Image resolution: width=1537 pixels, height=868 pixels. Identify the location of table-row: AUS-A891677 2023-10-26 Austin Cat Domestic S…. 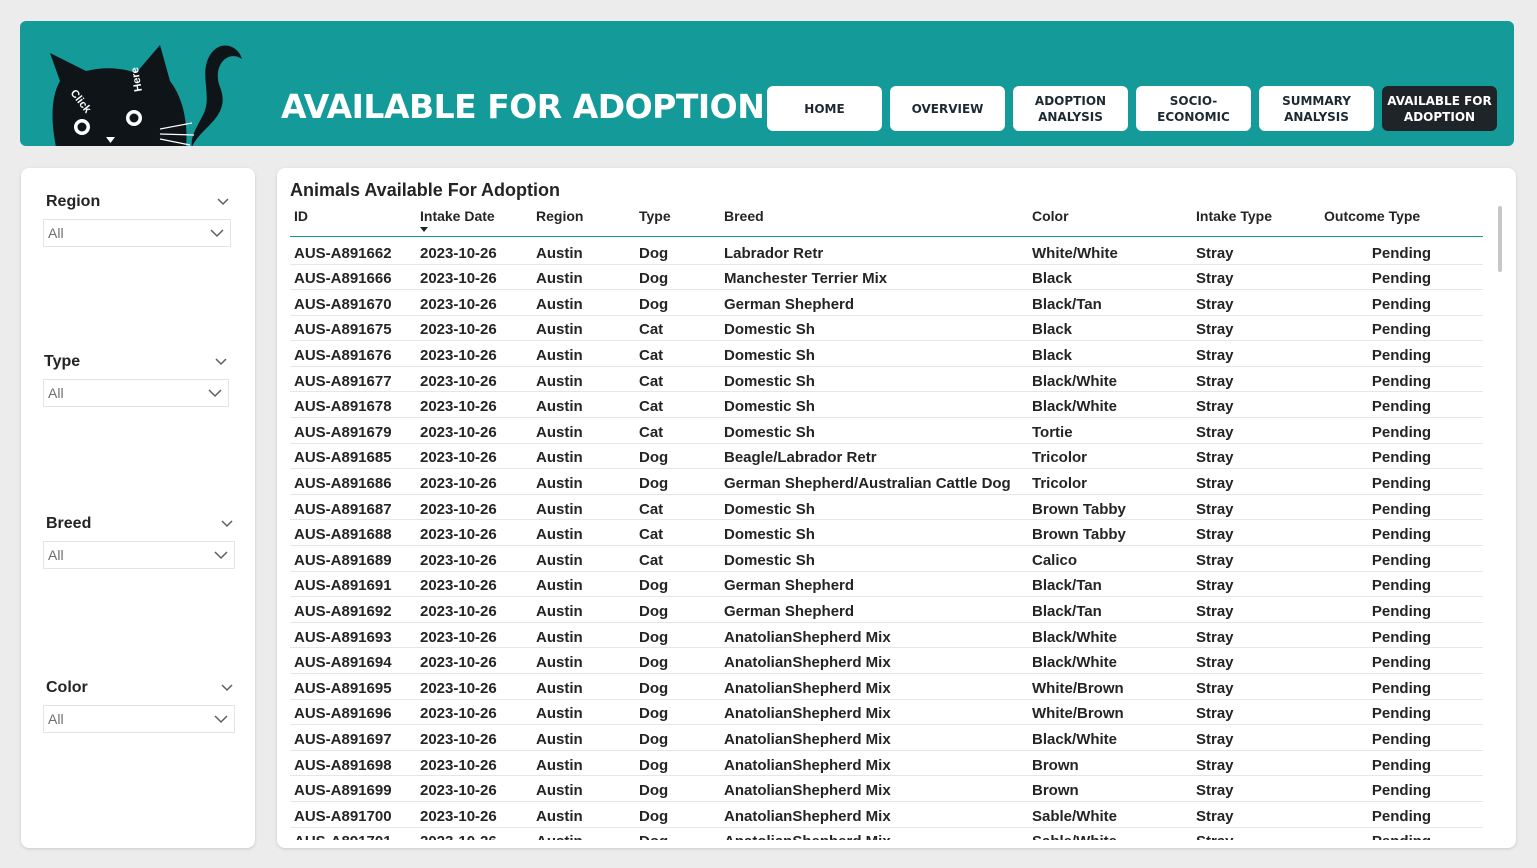
(886, 379).